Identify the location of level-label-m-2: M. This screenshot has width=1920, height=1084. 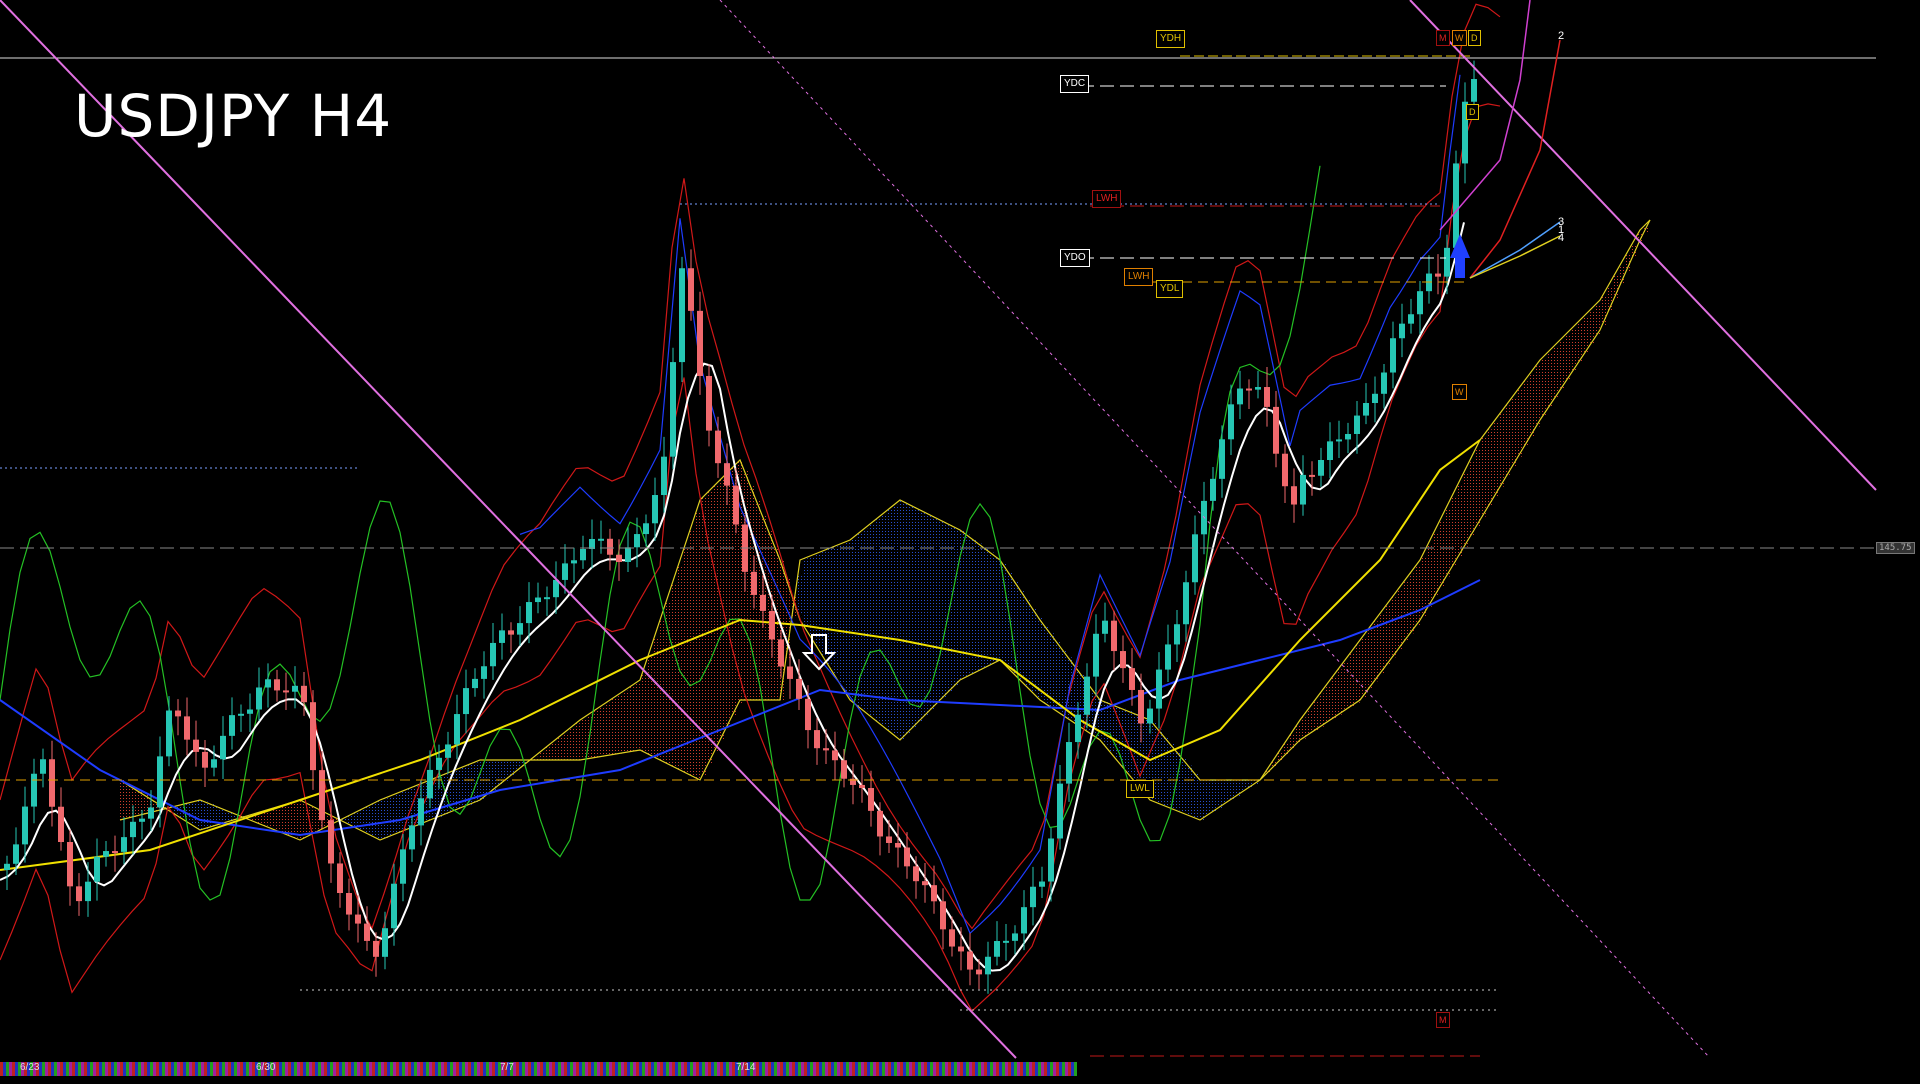
(1443, 1020).